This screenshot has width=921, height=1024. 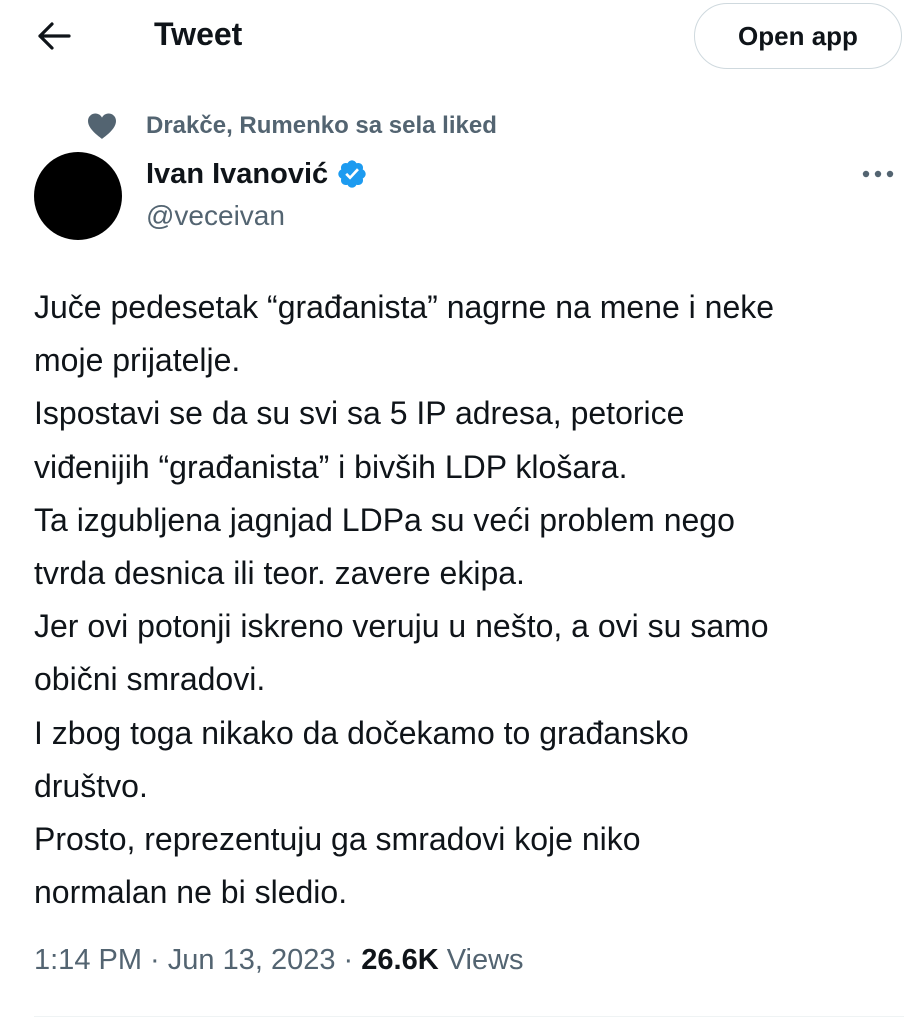 I want to click on tweet-date: Jun 13, 2023, so click(x=252, y=960).